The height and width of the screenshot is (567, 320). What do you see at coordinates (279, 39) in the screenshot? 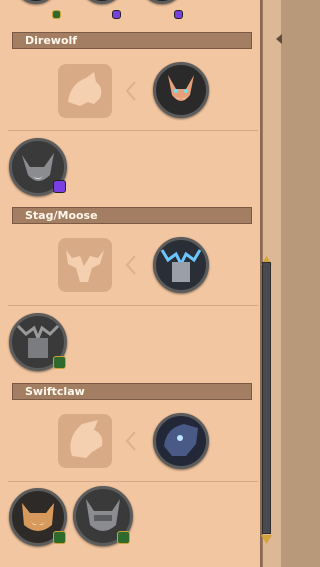
I see `collapse-arrow-icon` at bounding box center [279, 39].